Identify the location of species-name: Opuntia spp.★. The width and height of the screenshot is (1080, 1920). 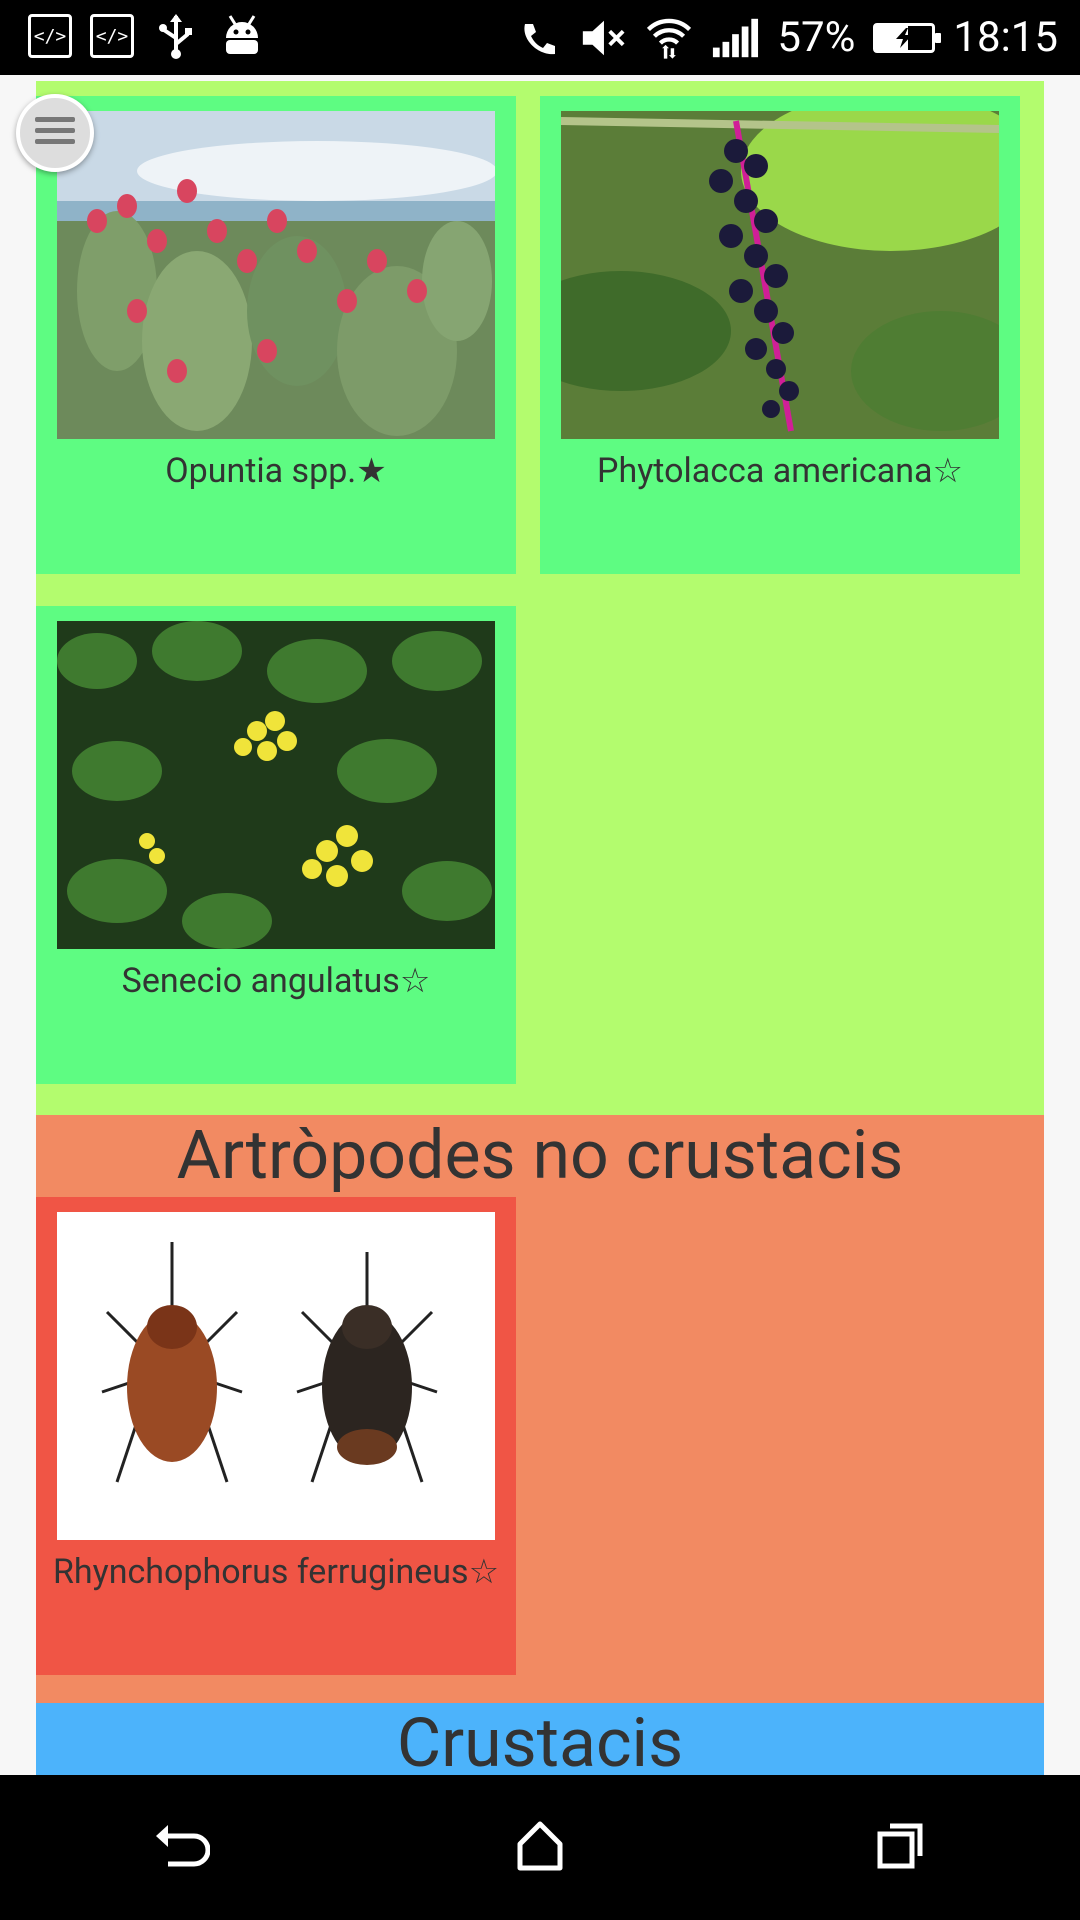
(276, 471).